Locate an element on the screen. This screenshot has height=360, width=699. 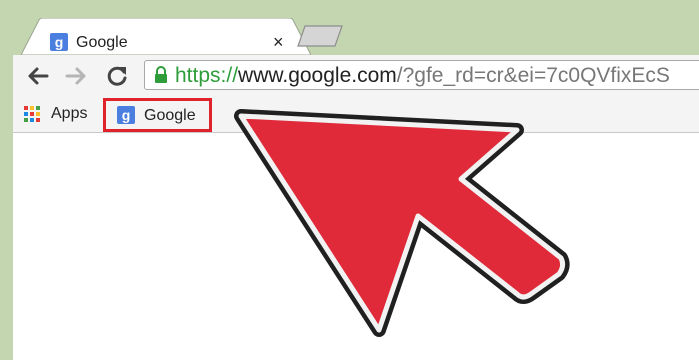
window-frame-top is located at coordinates (349, 5).